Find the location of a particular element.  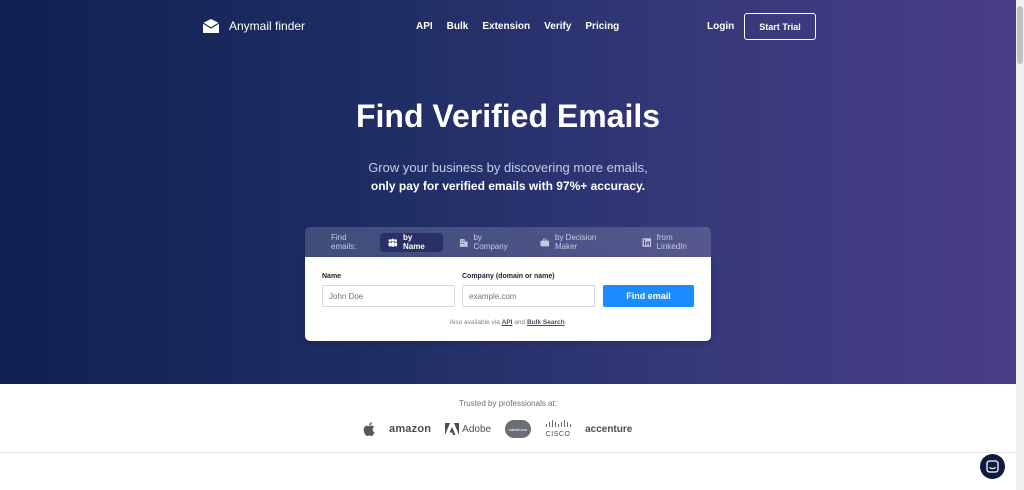

chat-icon is located at coordinates (992, 466).